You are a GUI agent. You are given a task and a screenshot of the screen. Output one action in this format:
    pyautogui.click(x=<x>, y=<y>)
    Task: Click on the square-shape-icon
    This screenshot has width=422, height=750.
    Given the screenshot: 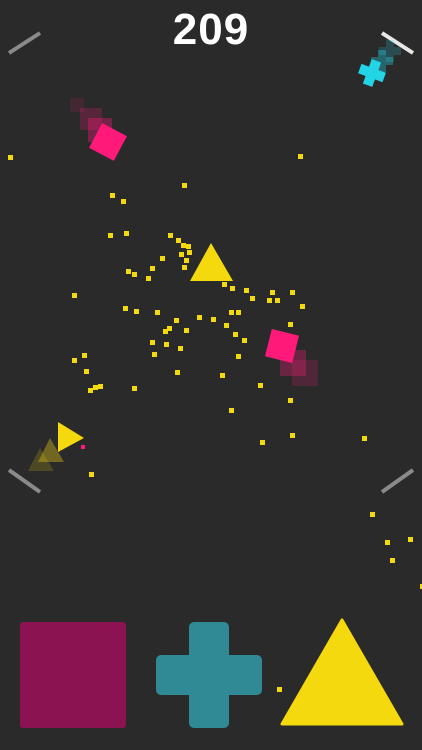 What is the action you would take?
    pyautogui.click(x=73, y=675)
    